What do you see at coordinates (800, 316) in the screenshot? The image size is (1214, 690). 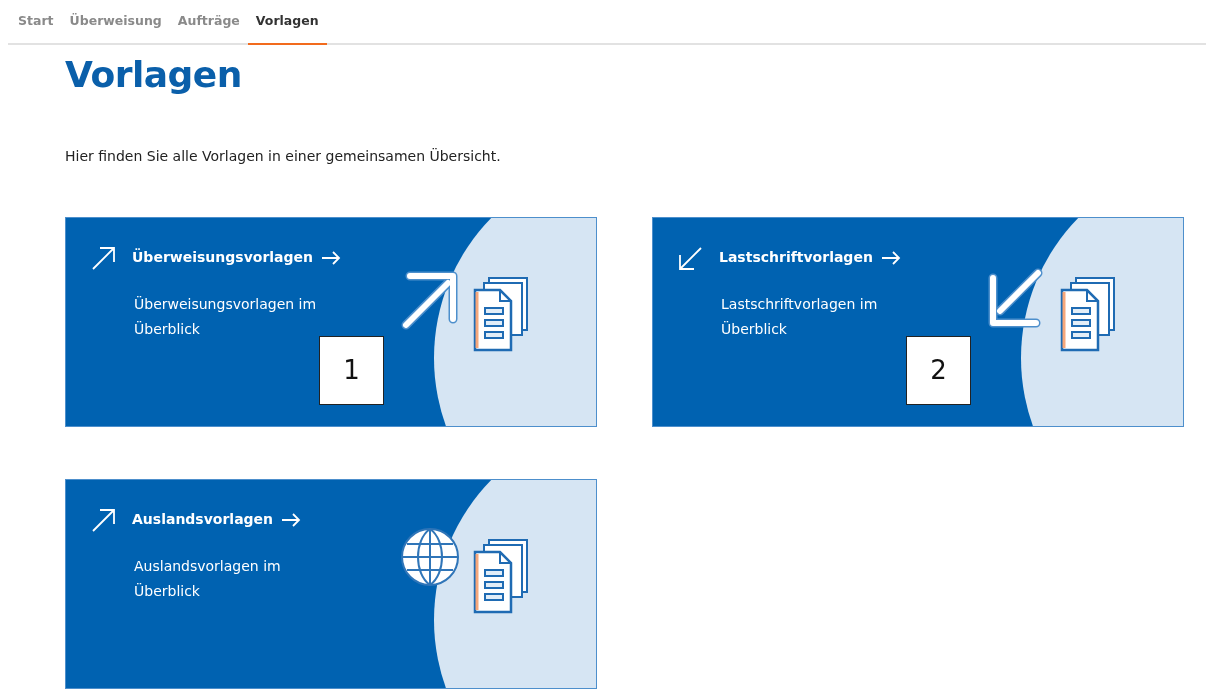 I see `card-description: Lastschriftvorlagen im Überblick` at bounding box center [800, 316].